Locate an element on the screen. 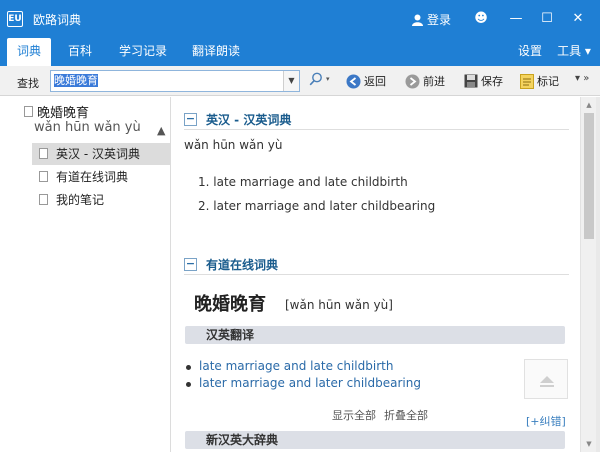 The image size is (600, 452). band-ce-translation: 汉英翻译 is located at coordinates (375, 335).